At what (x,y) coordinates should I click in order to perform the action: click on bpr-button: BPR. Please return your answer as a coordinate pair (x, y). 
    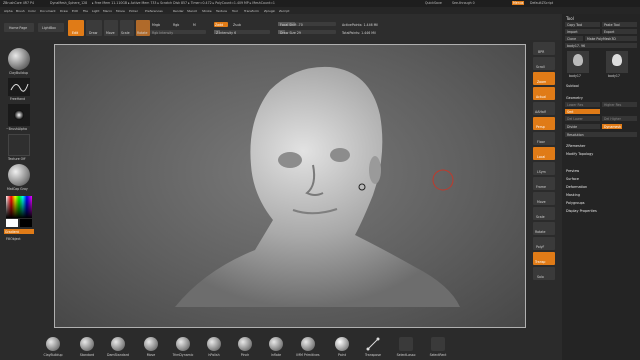
    Looking at the image, I should click on (544, 48).